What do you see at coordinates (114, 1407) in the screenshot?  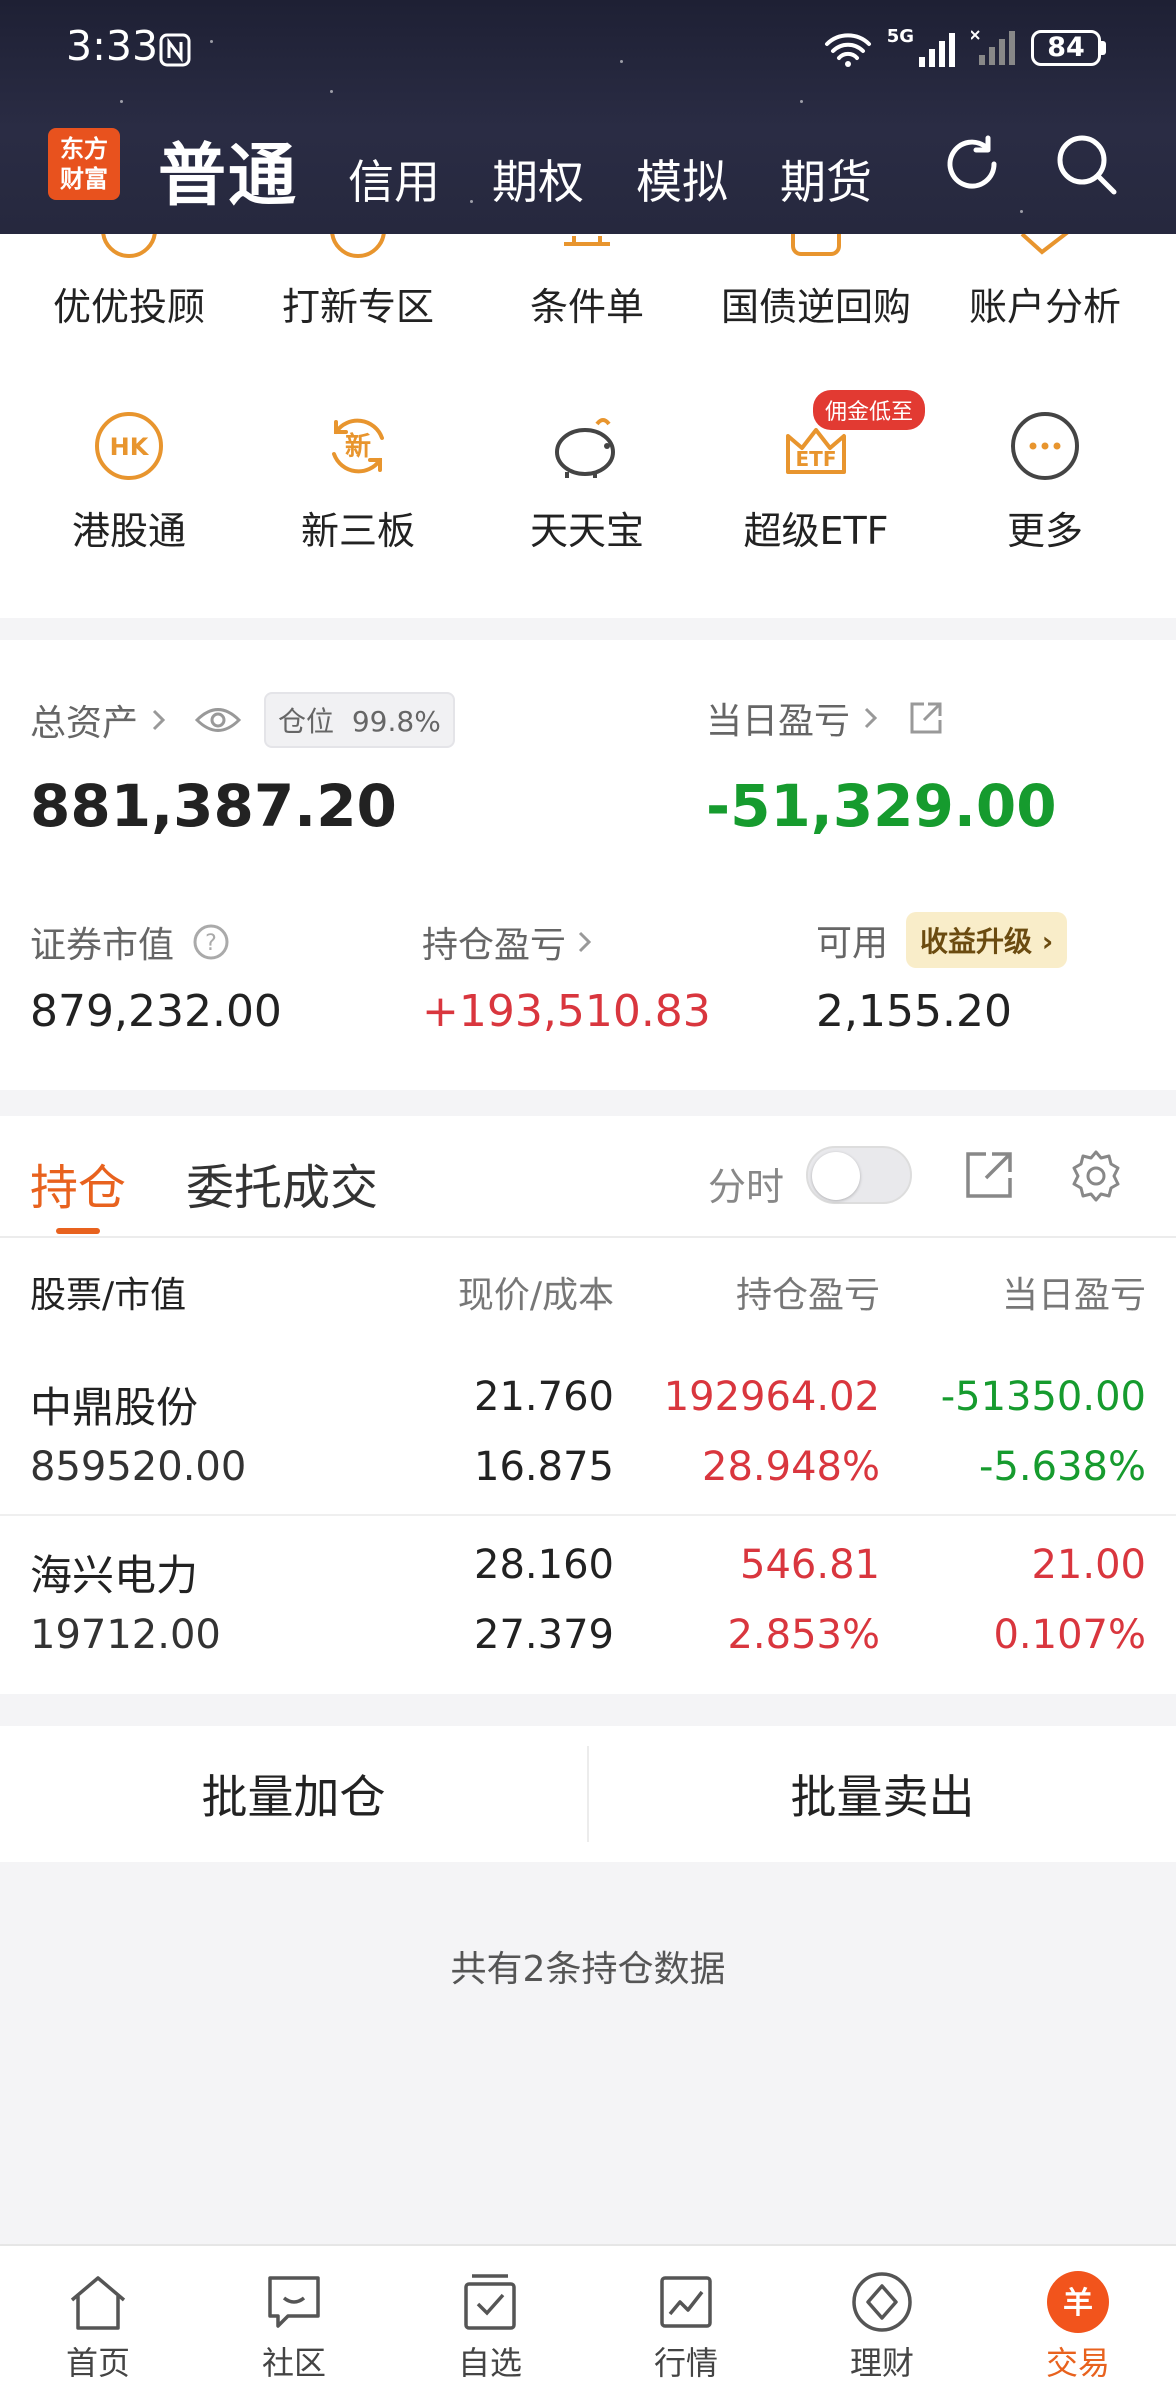 I see `stock-name: 中鼎股份` at bounding box center [114, 1407].